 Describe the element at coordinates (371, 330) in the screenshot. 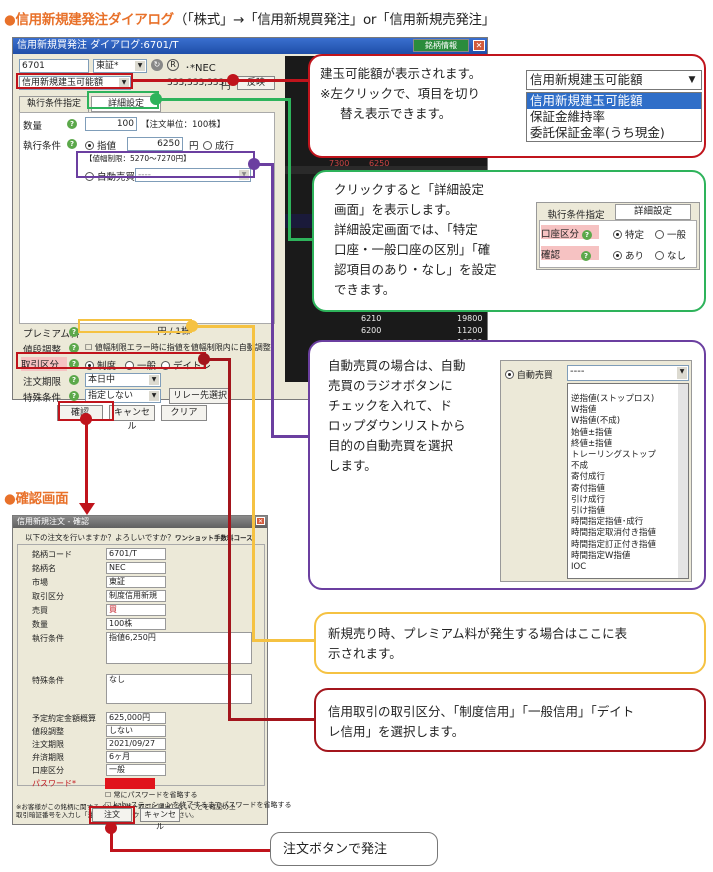

I see `board-price: 6200` at that location.